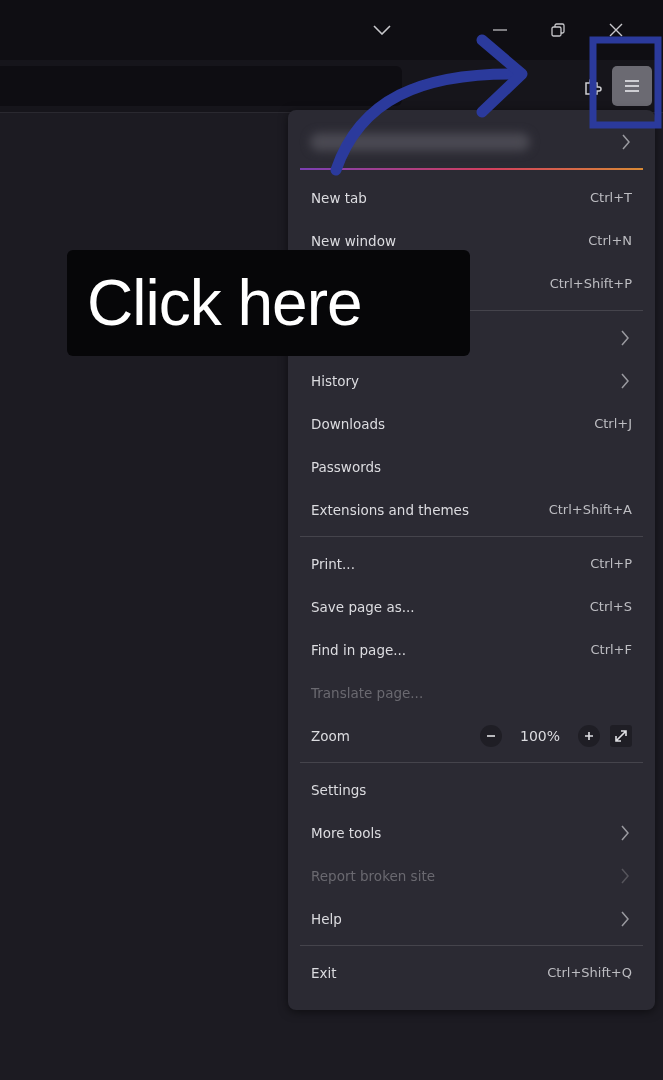 This screenshot has width=663, height=1080. I want to click on callout-text: Click here, so click(224, 303).